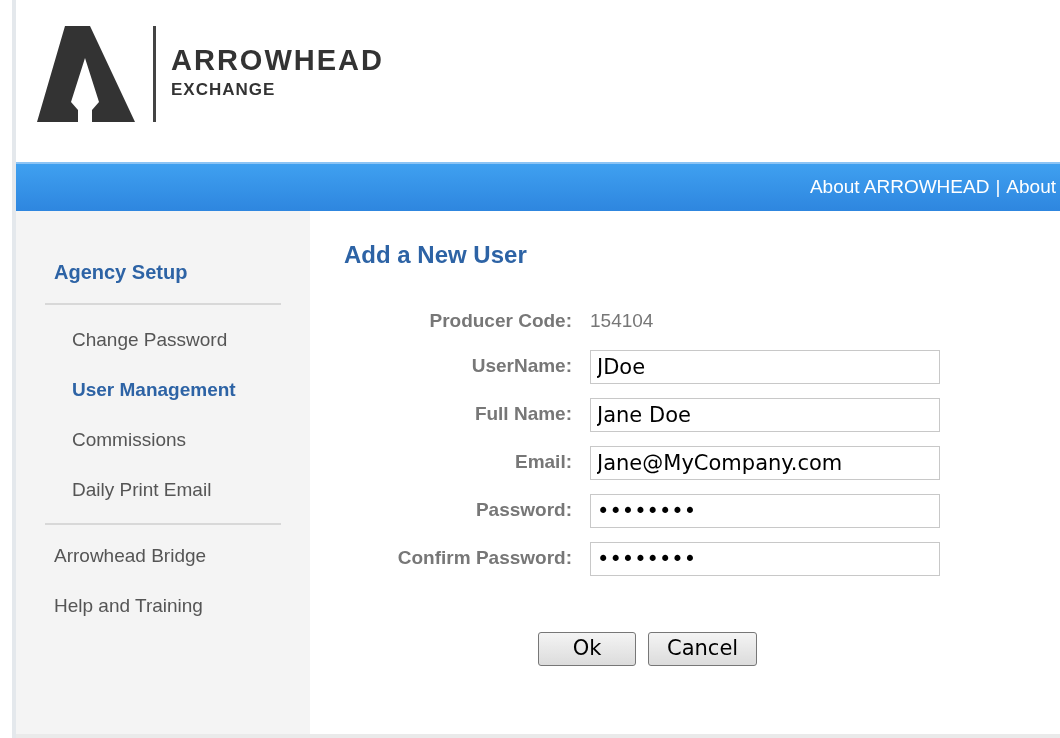 The image size is (1060, 738). Describe the element at coordinates (522, 414) in the screenshot. I see `field-label: Full Name:` at that location.